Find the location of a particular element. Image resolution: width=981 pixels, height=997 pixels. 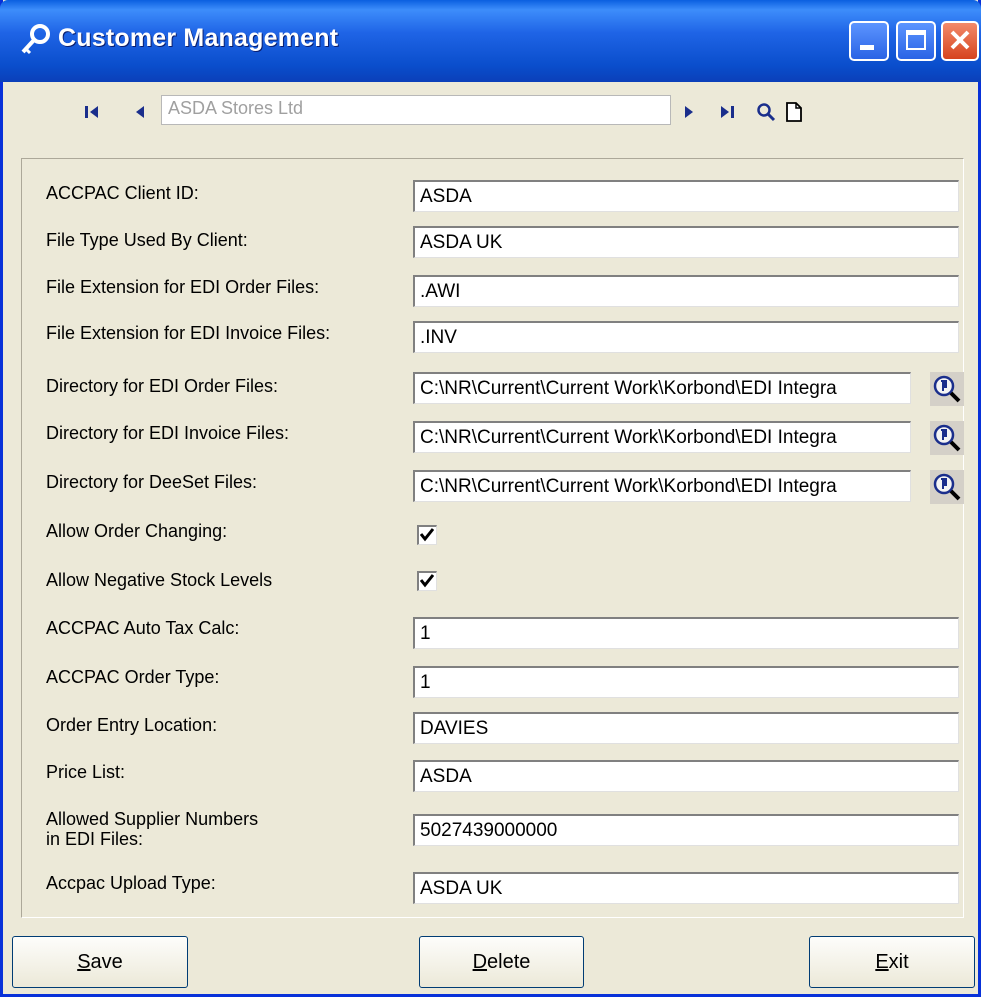

window-title: Customer Management is located at coordinates (198, 38).